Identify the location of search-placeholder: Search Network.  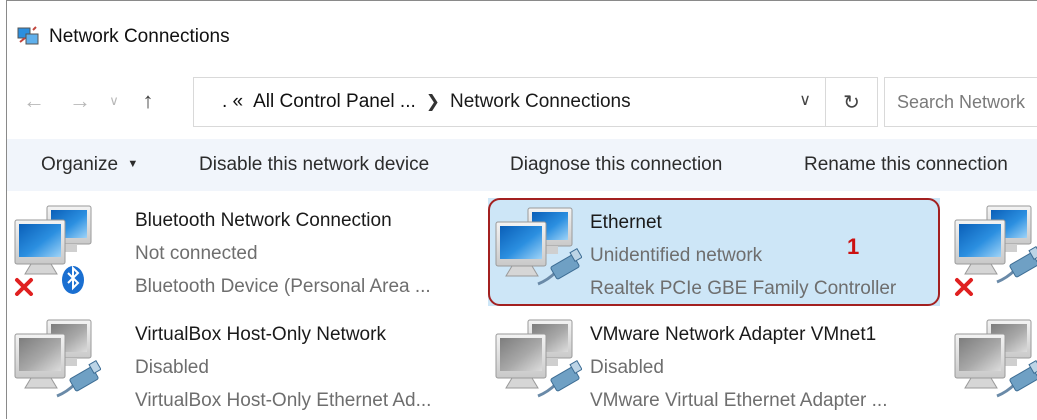
(961, 101).